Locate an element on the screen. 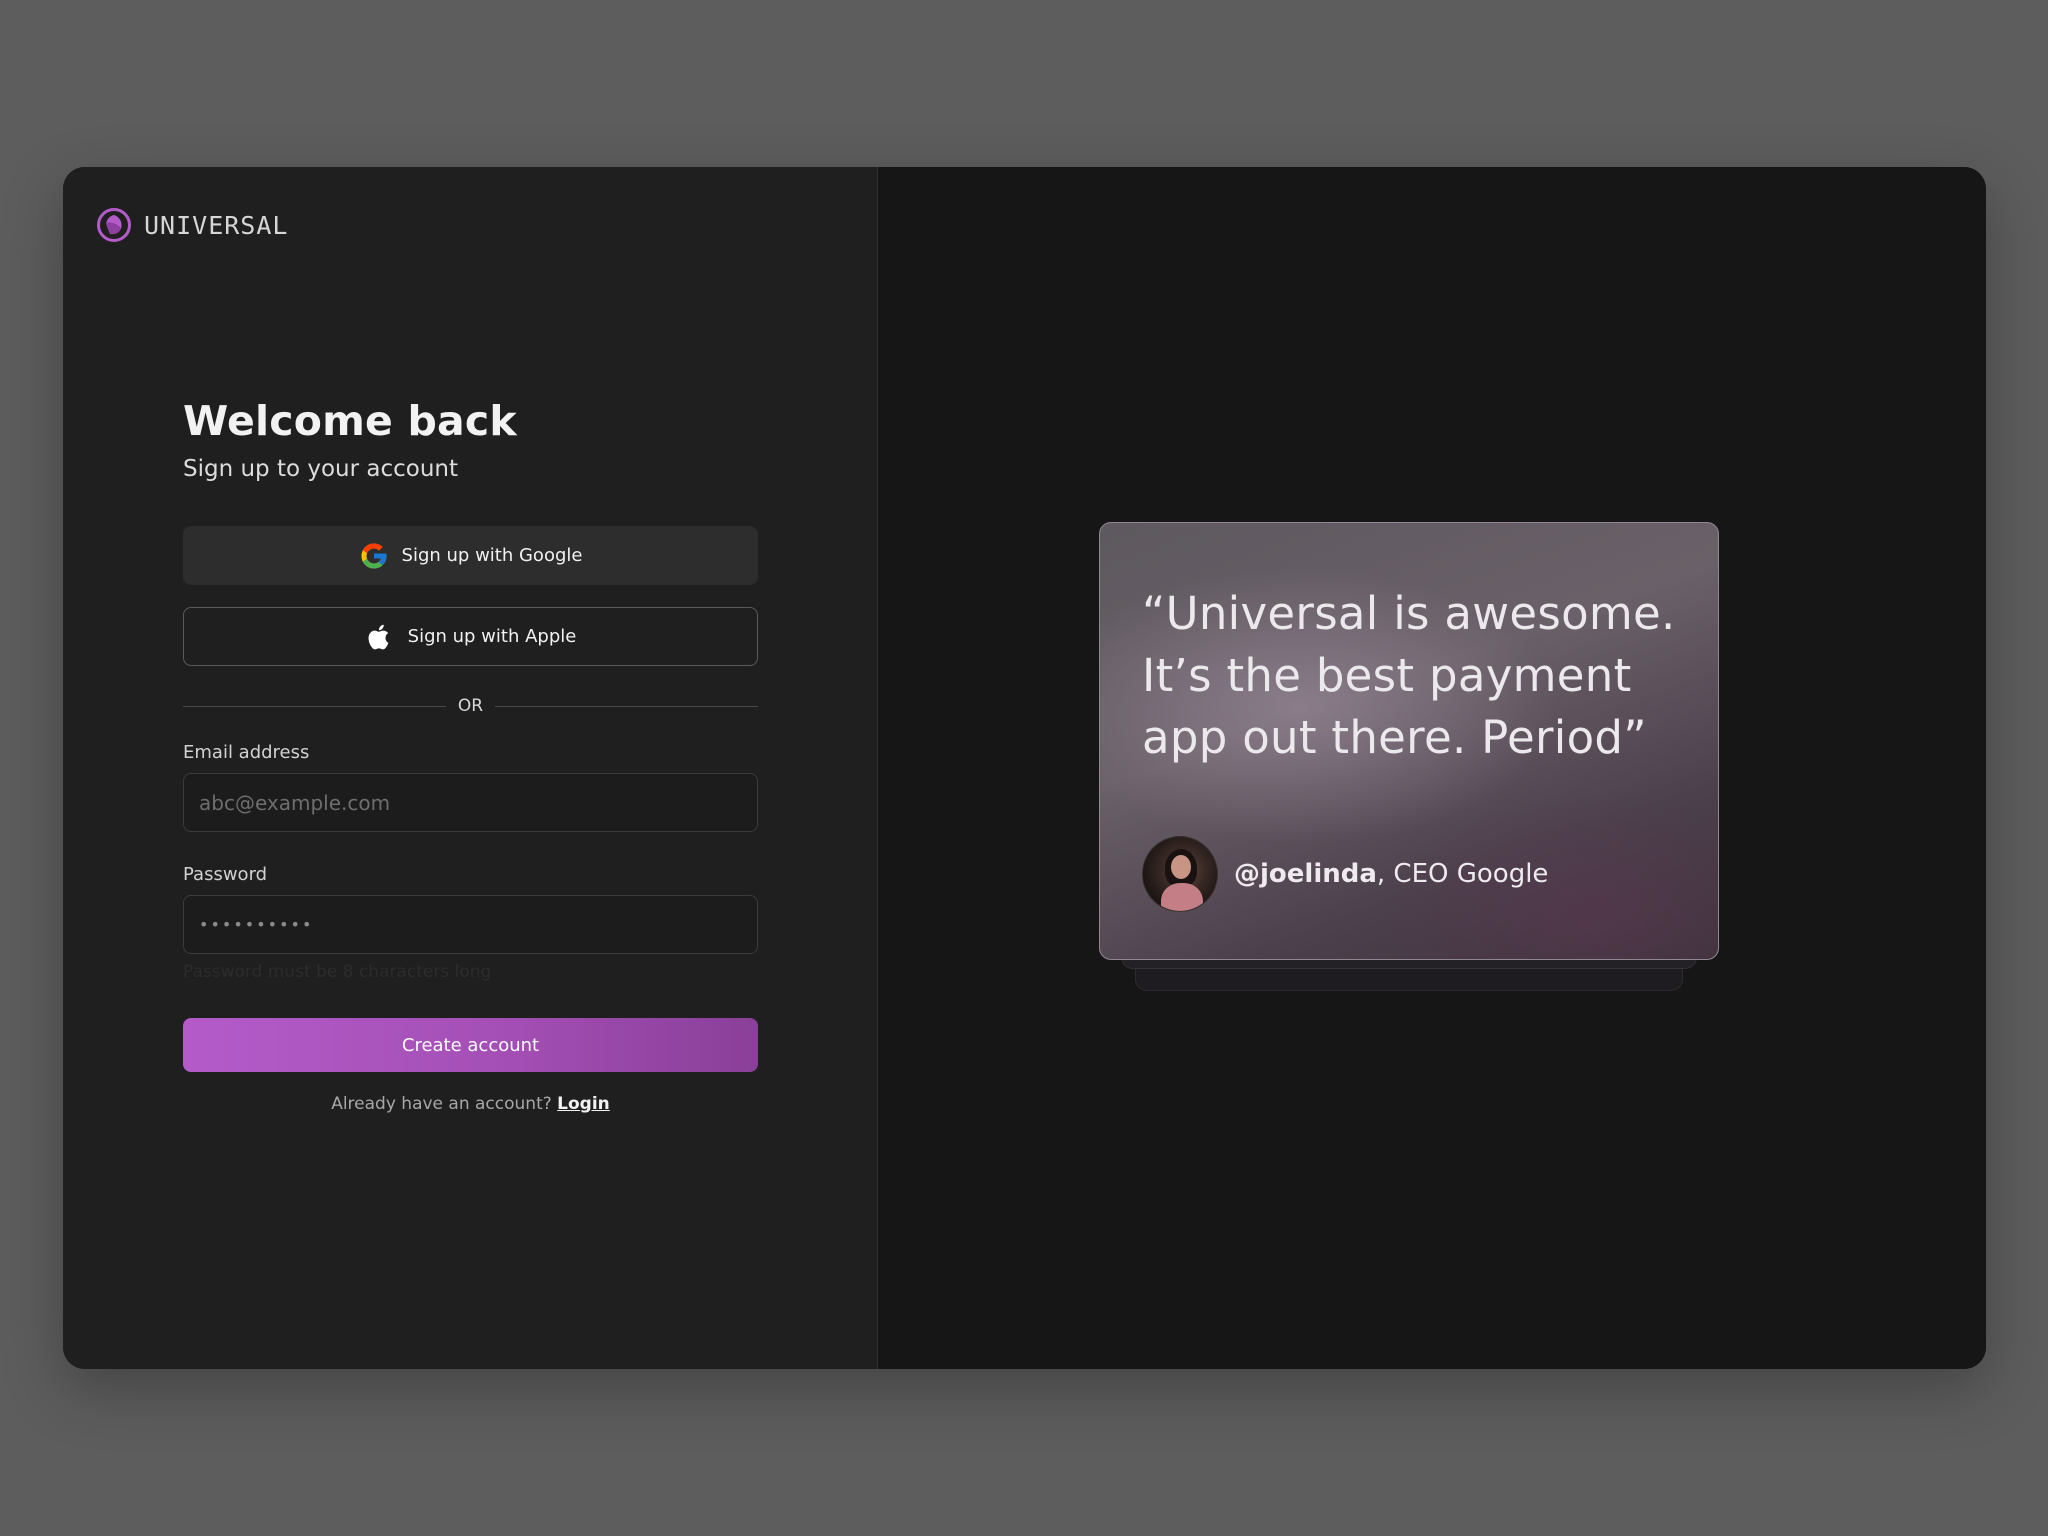 The width and height of the screenshot is (2048, 1536). brand-name: UNIVERSAL is located at coordinates (216, 225).